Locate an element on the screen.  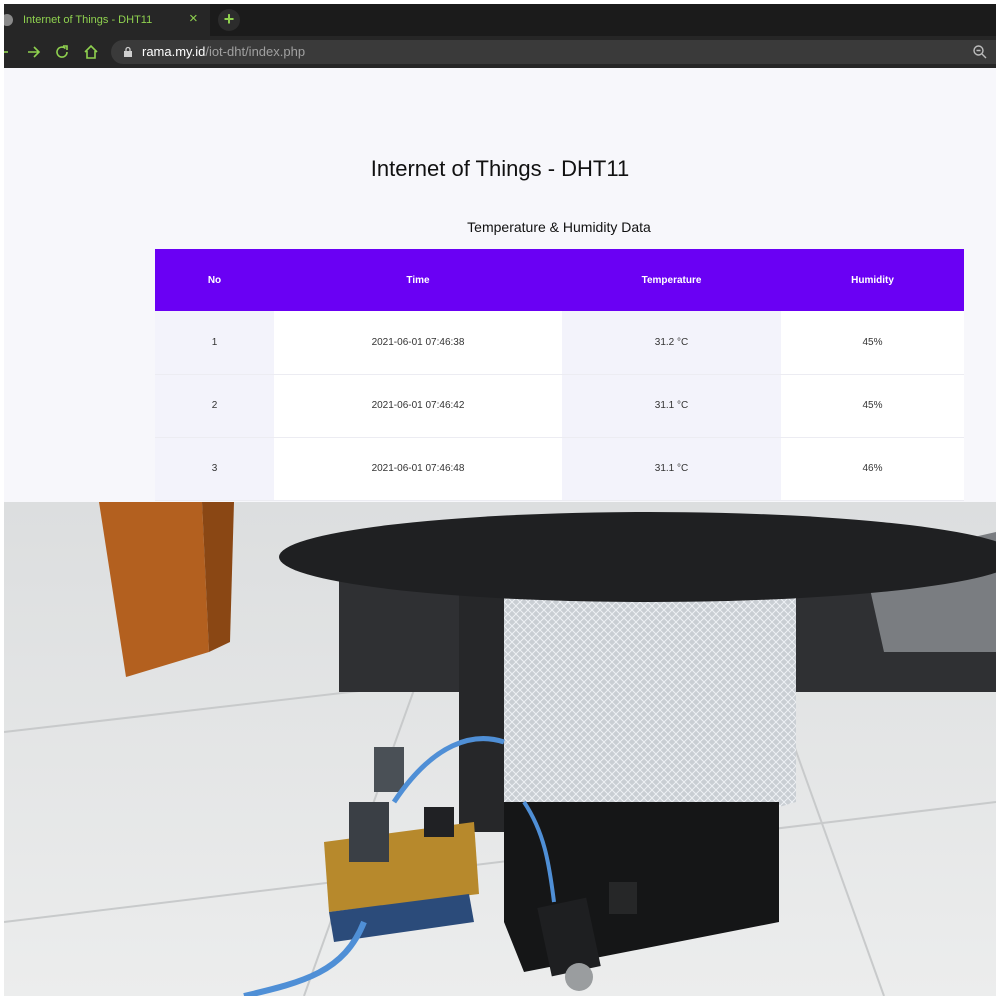
new-tab-button: + is located at coordinates (229, 20).